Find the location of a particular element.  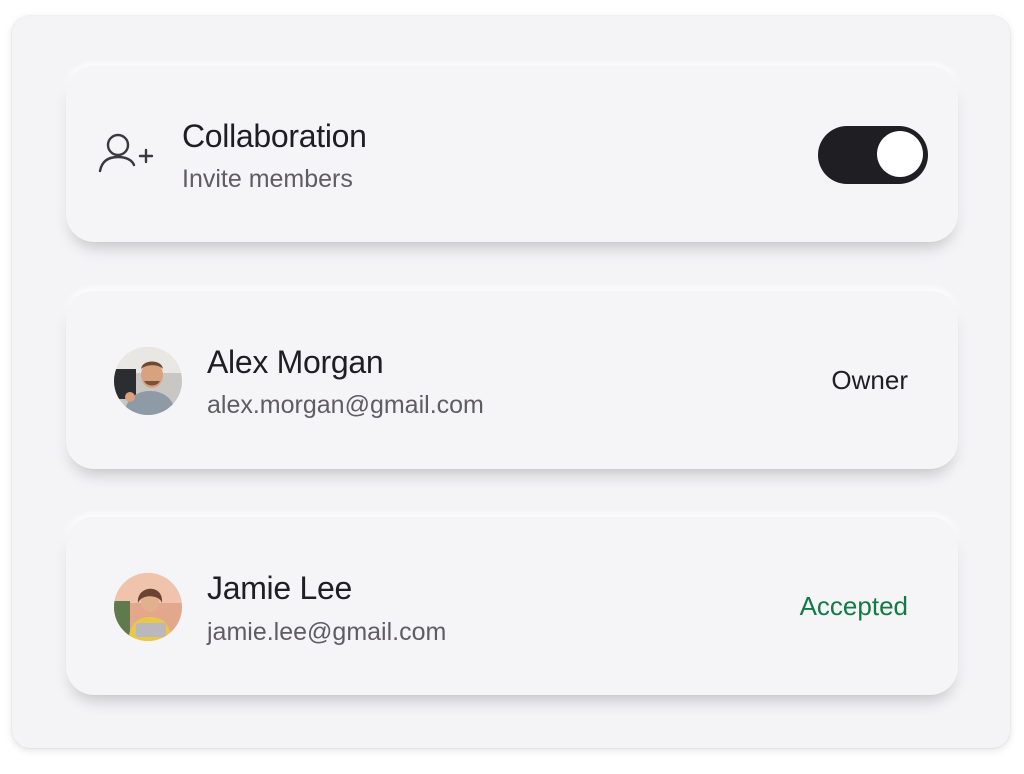

add-user-icon is located at coordinates (125, 154).